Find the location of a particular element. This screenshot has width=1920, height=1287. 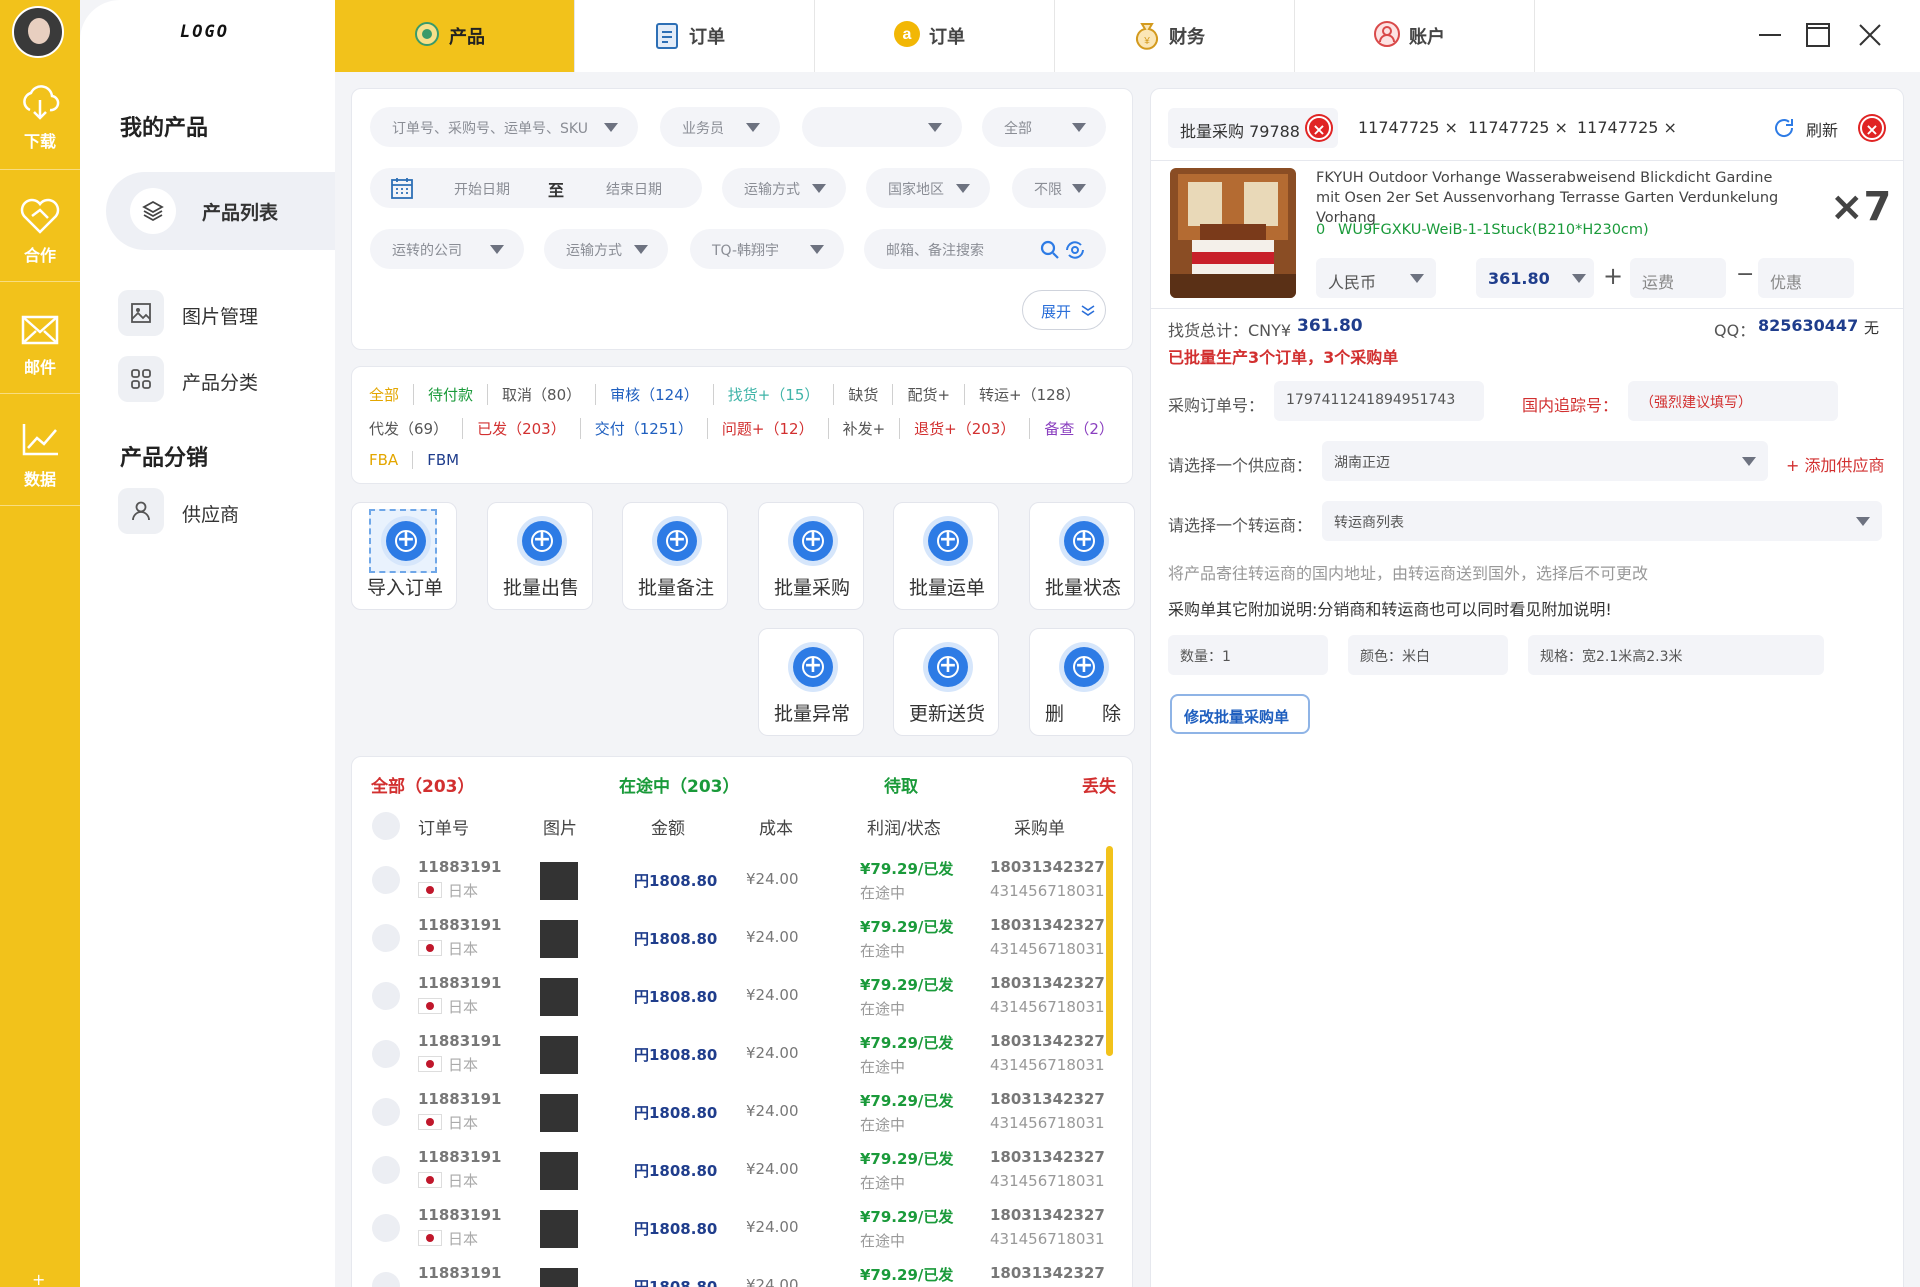

shipping-method-dropdown: 运输方式 is located at coordinates (784, 188).